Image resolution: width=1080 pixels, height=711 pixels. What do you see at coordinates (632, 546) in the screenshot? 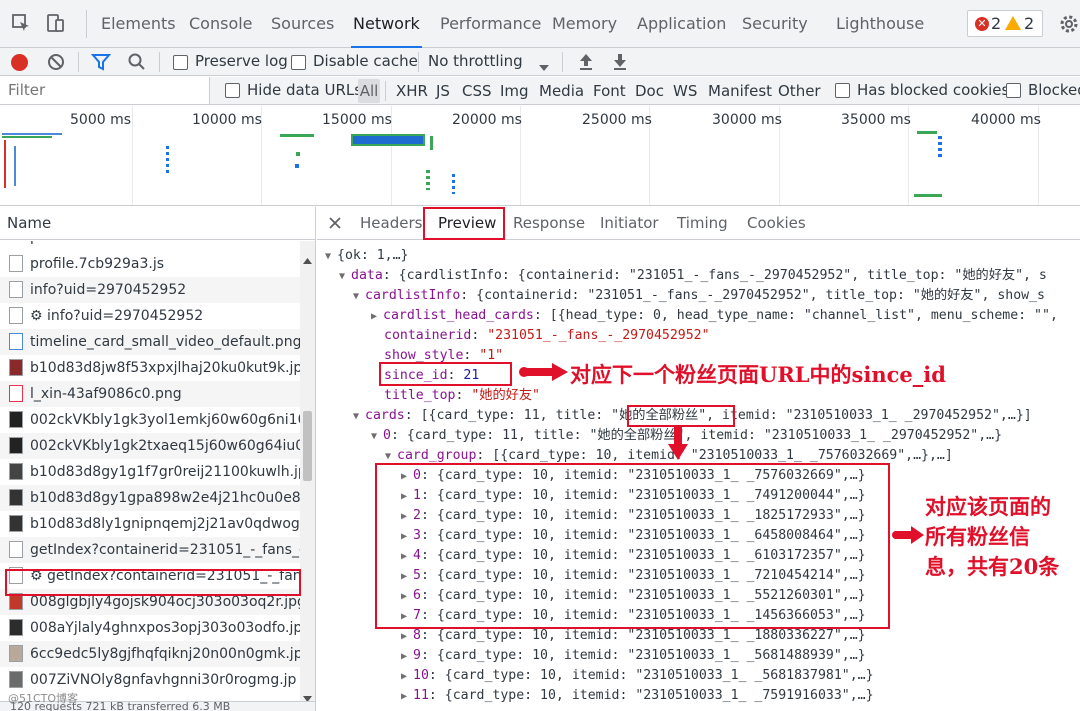
I see `annotation-box-fan-items` at bounding box center [632, 546].